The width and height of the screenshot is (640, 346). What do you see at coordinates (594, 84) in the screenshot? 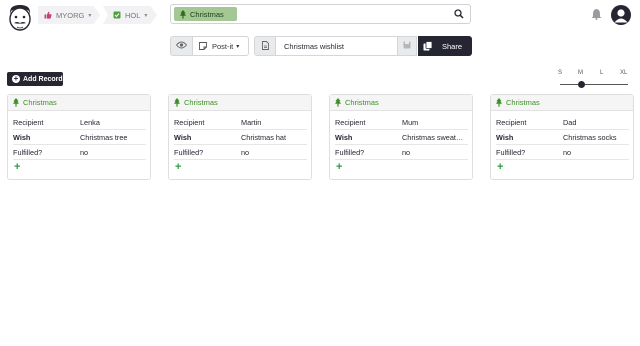
I see `size-slider-track` at bounding box center [594, 84].